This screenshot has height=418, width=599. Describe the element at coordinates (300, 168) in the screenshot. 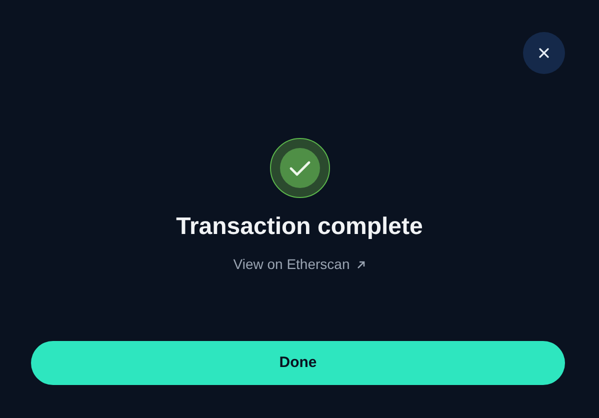

I see `check-icon` at that location.